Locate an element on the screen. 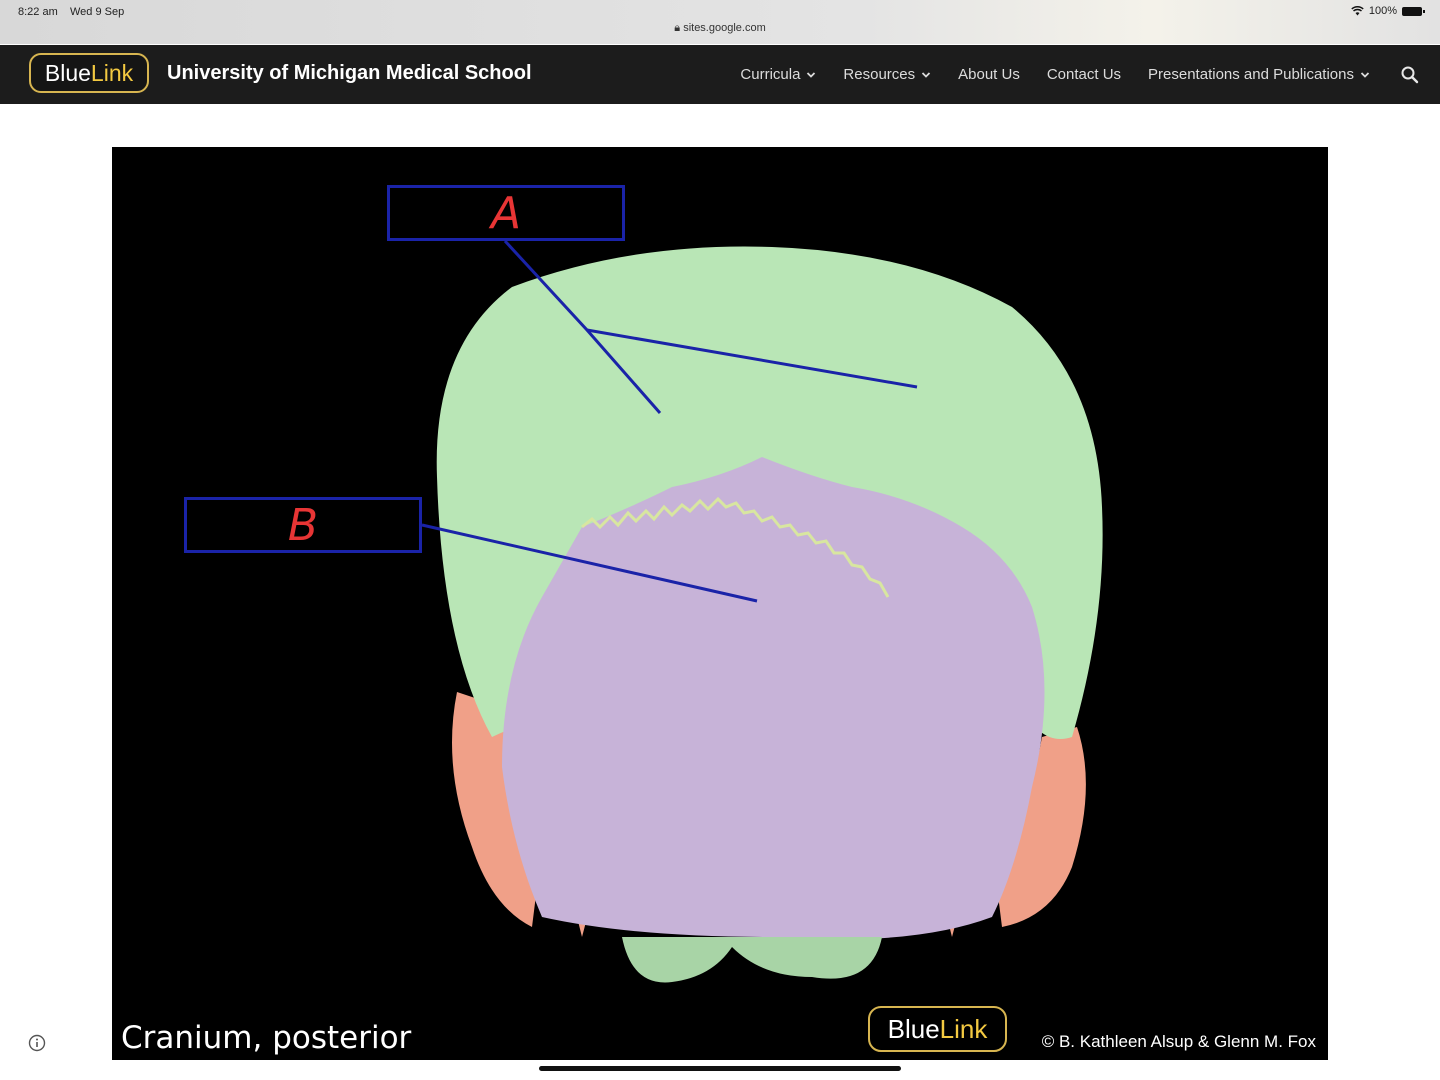 The height and width of the screenshot is (1080, 1440). label-a-text: A is located at coordinates (506, 213).